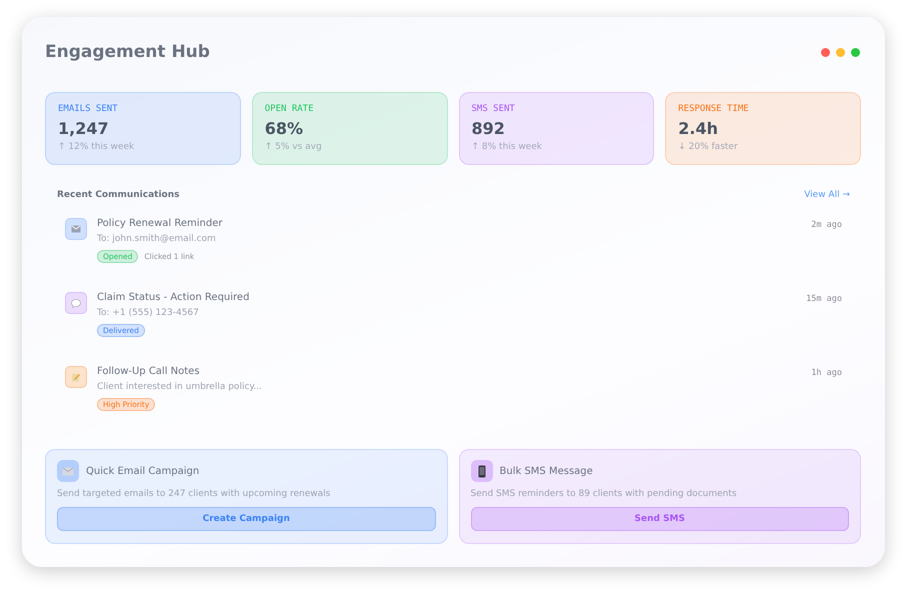 This screenshot has width=907, height=595. What do you see at coordinates (148, 313) in the screenshot?
I see `message-detail: To: +1 (555) 123-4567` at bounding box center [148, 313].